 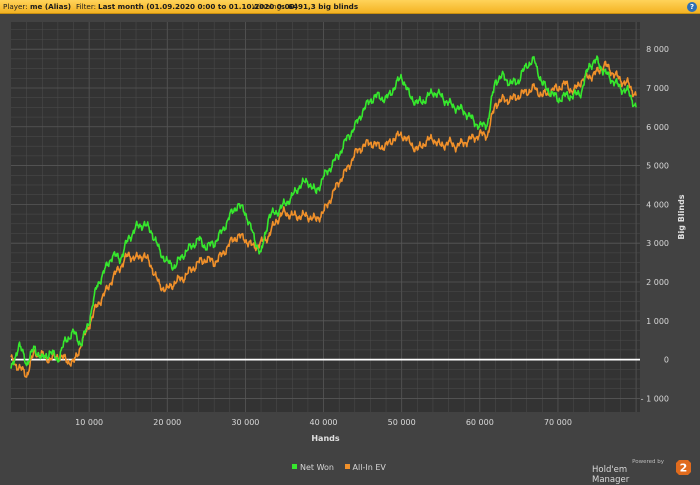 I want to click on x-tick-label: 20 000, so click(x=167, y=422).